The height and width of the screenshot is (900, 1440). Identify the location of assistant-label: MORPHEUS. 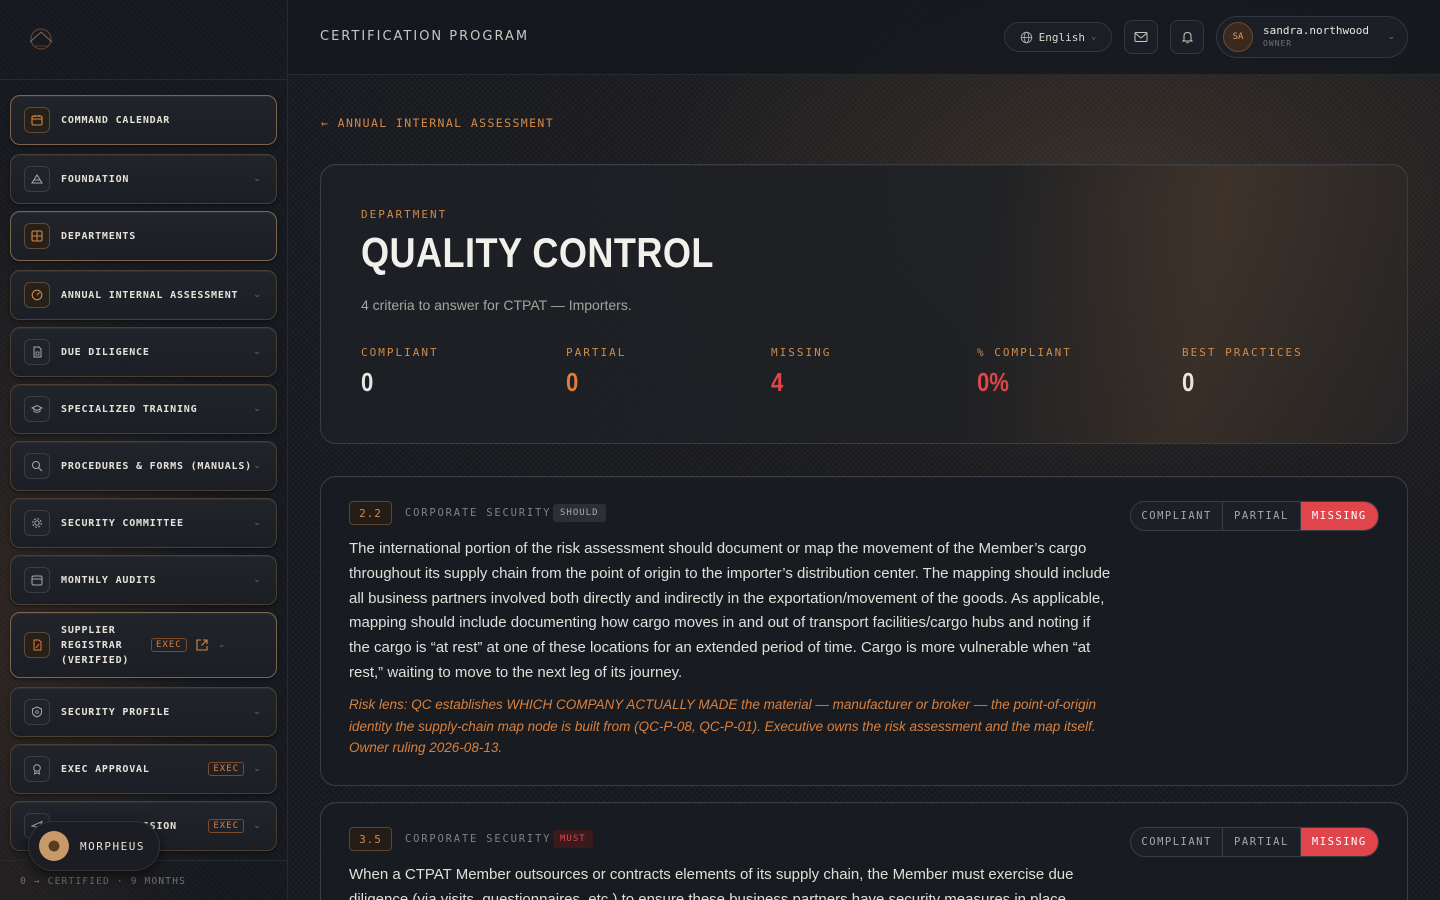
(112, 846).